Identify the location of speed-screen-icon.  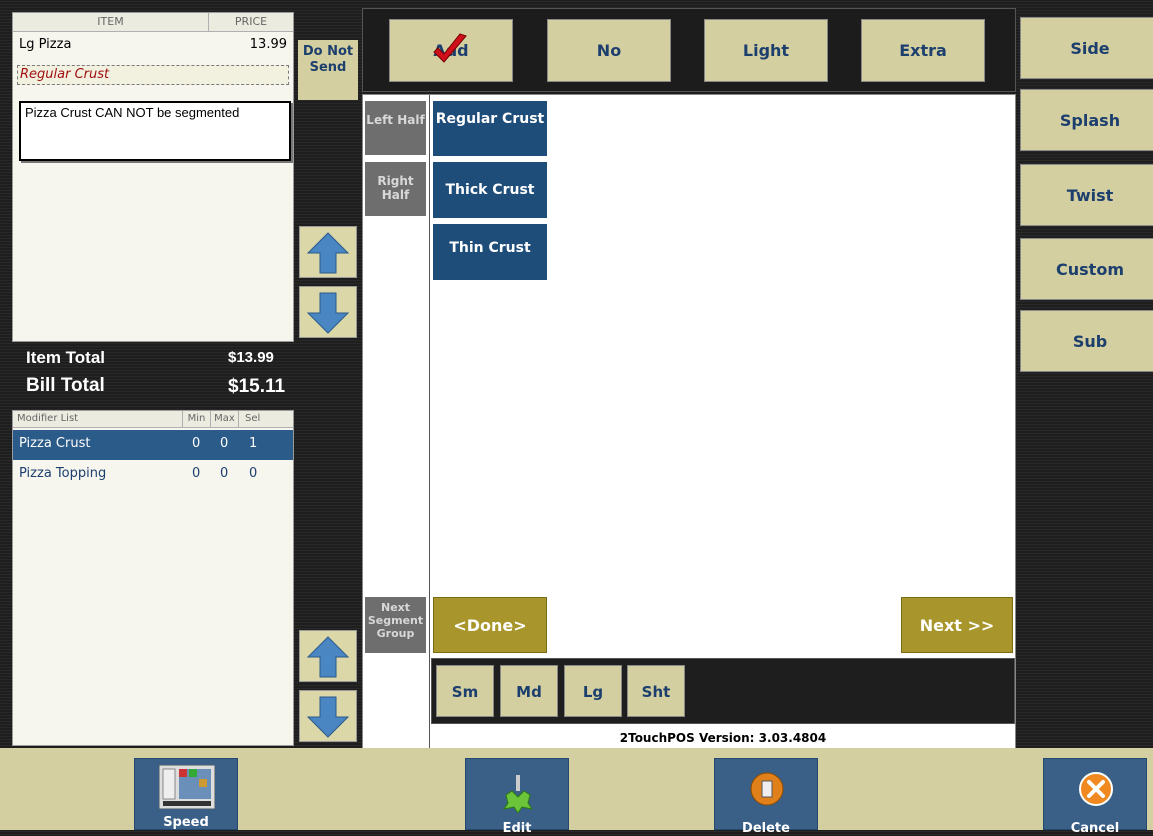
(187, 787).